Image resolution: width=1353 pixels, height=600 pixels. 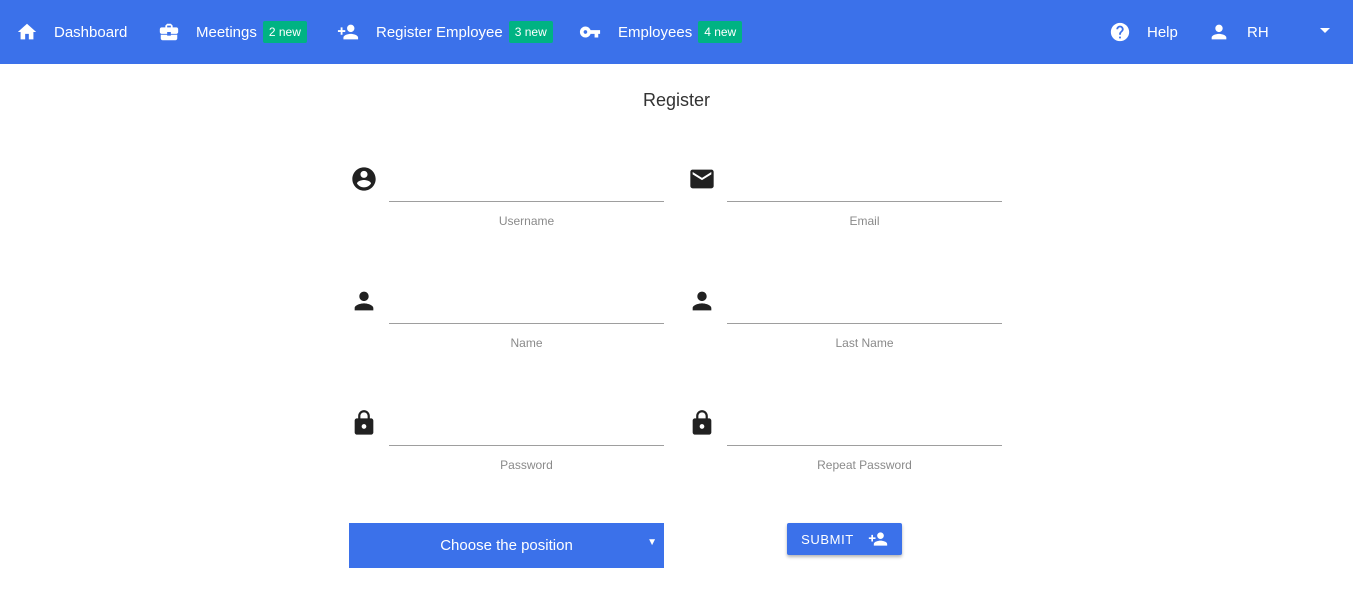 What do you see at coordinates (864, 465) in the screenshot?
I see `repeat-password-label: Repeat Password` at bounding box center [864, 465].